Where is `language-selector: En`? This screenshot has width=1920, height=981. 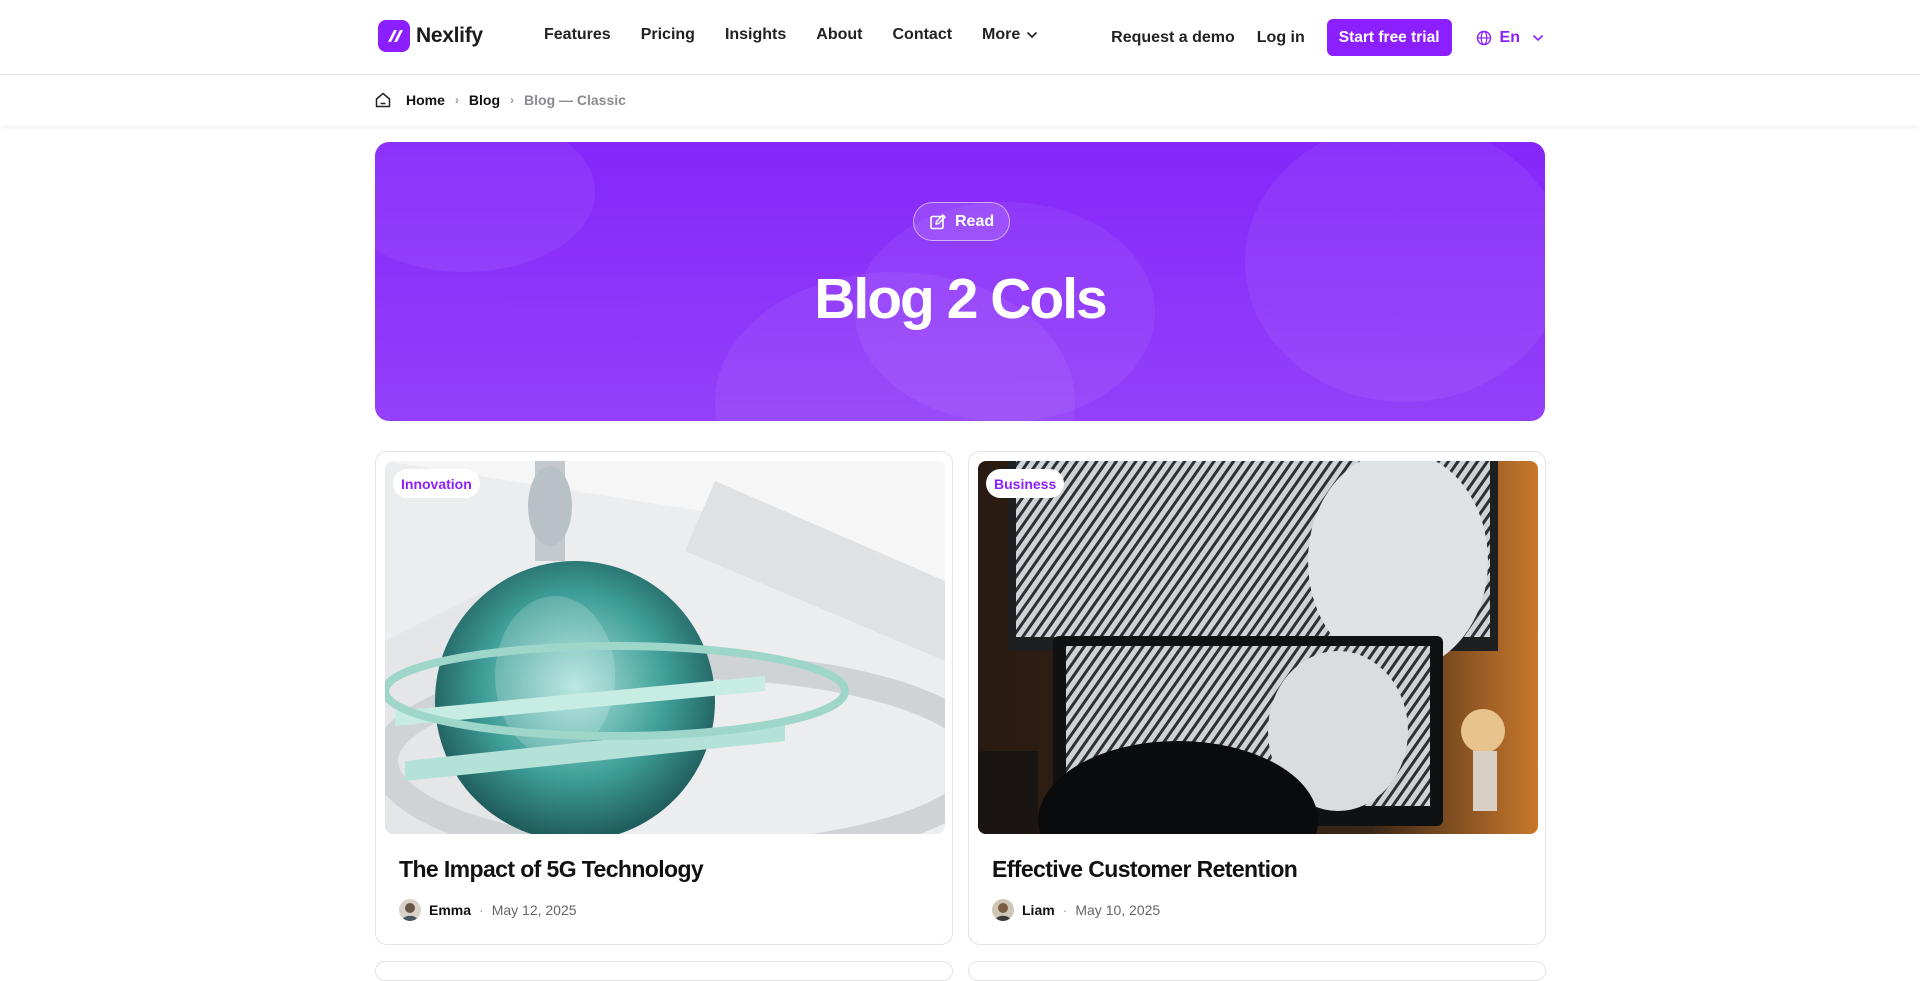 language-selector: En is located at coordinates (1510, 38).